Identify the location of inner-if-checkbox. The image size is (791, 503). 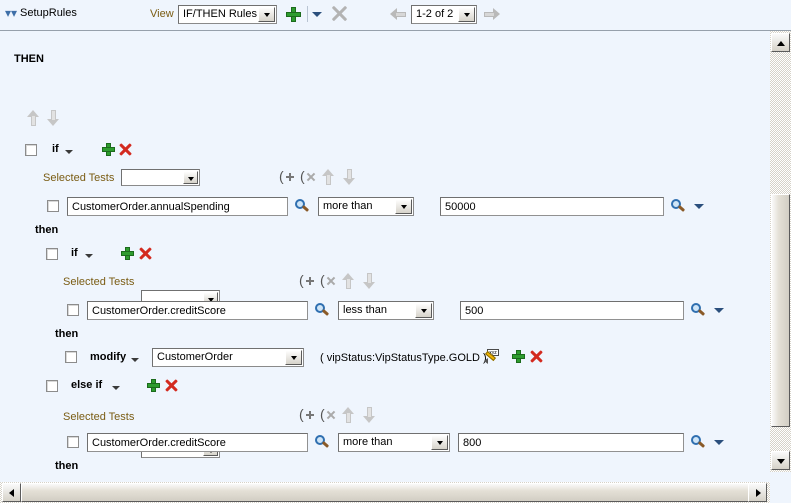
(52, 254).